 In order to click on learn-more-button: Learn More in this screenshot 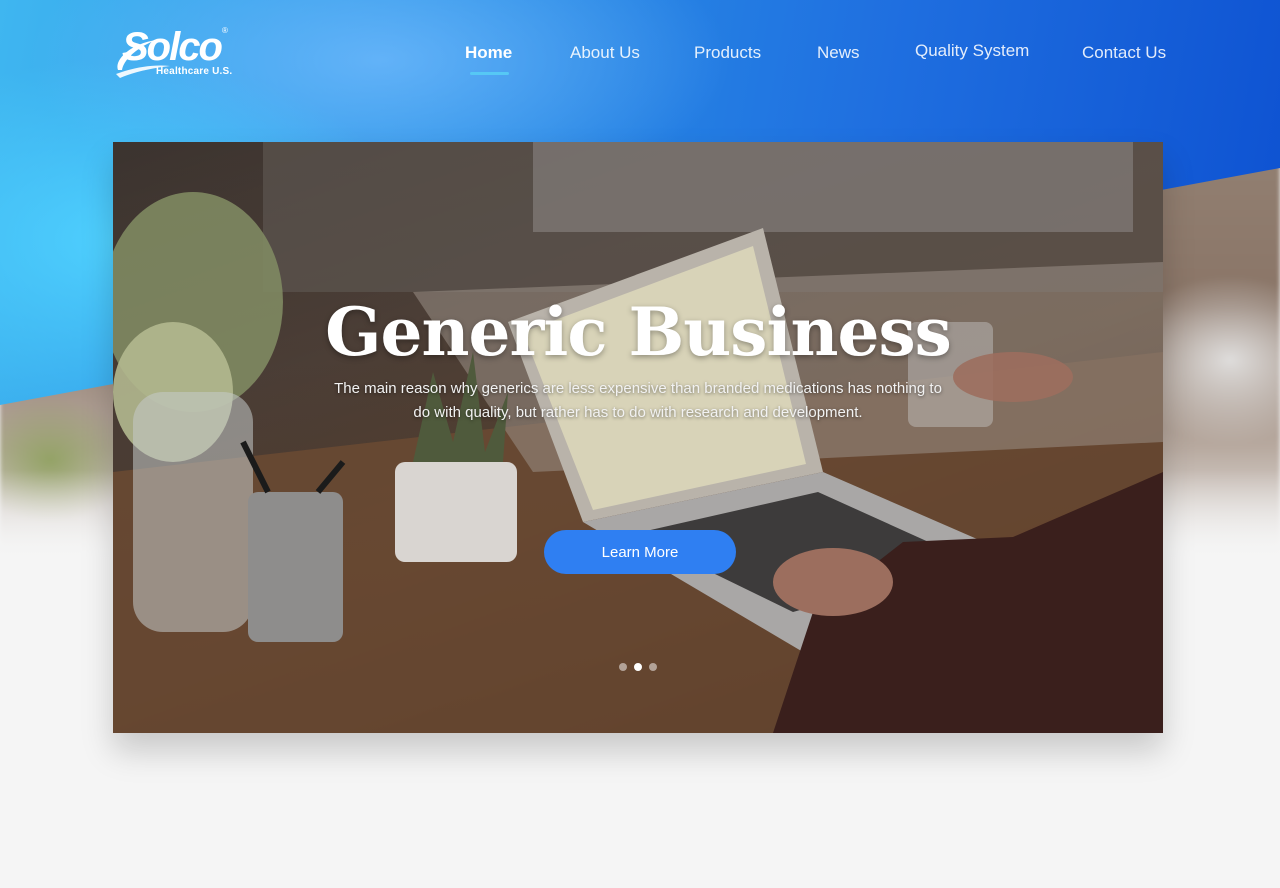, I will do `click(640, 552)`.